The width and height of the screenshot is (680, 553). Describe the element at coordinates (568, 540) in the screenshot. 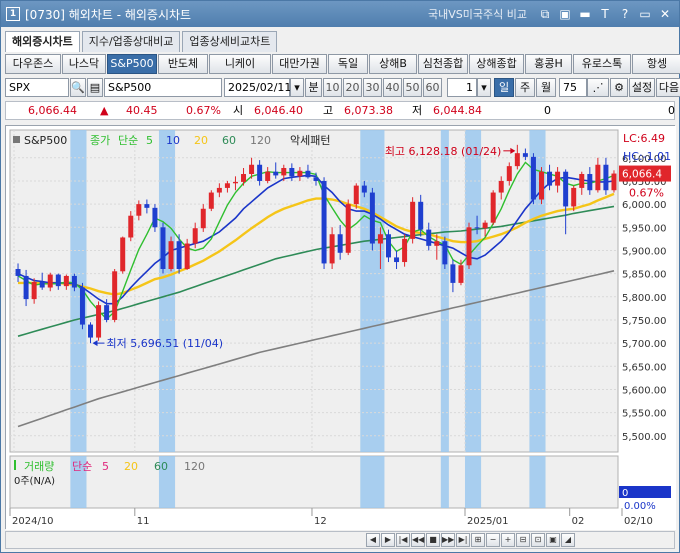

I see `nav-button-13: ◢` at that location.